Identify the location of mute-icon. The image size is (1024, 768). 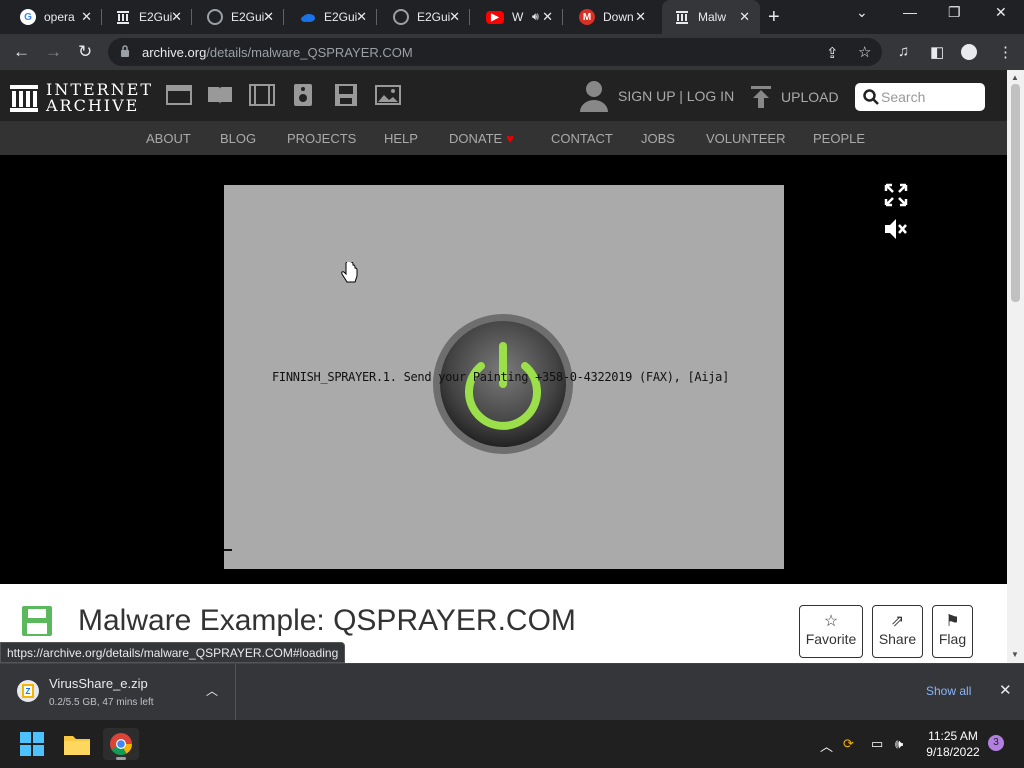
(896, 229).